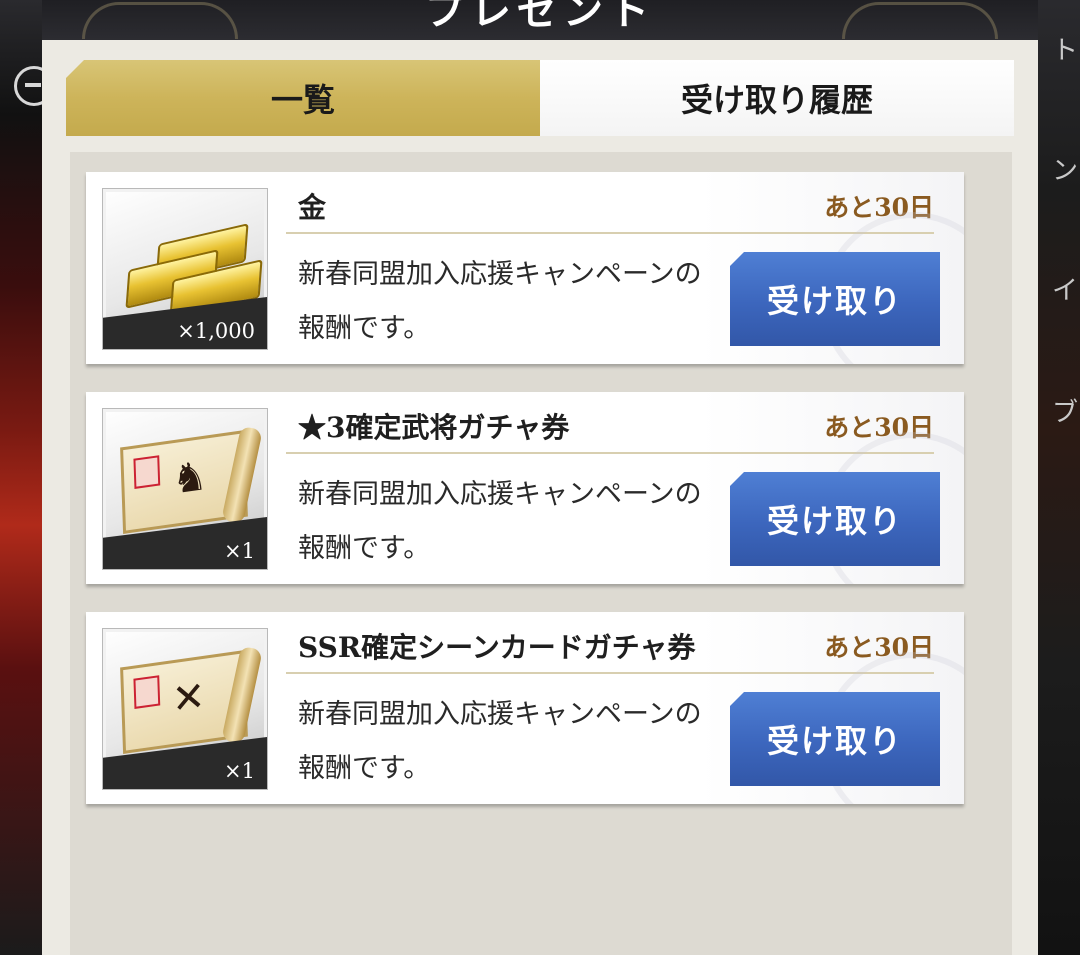 The height and width of the screenshot is (955, 1080). Describe the element at coordinates (216, 331) in the screenshot. I see `item-quantity: ×1,000` at that location.